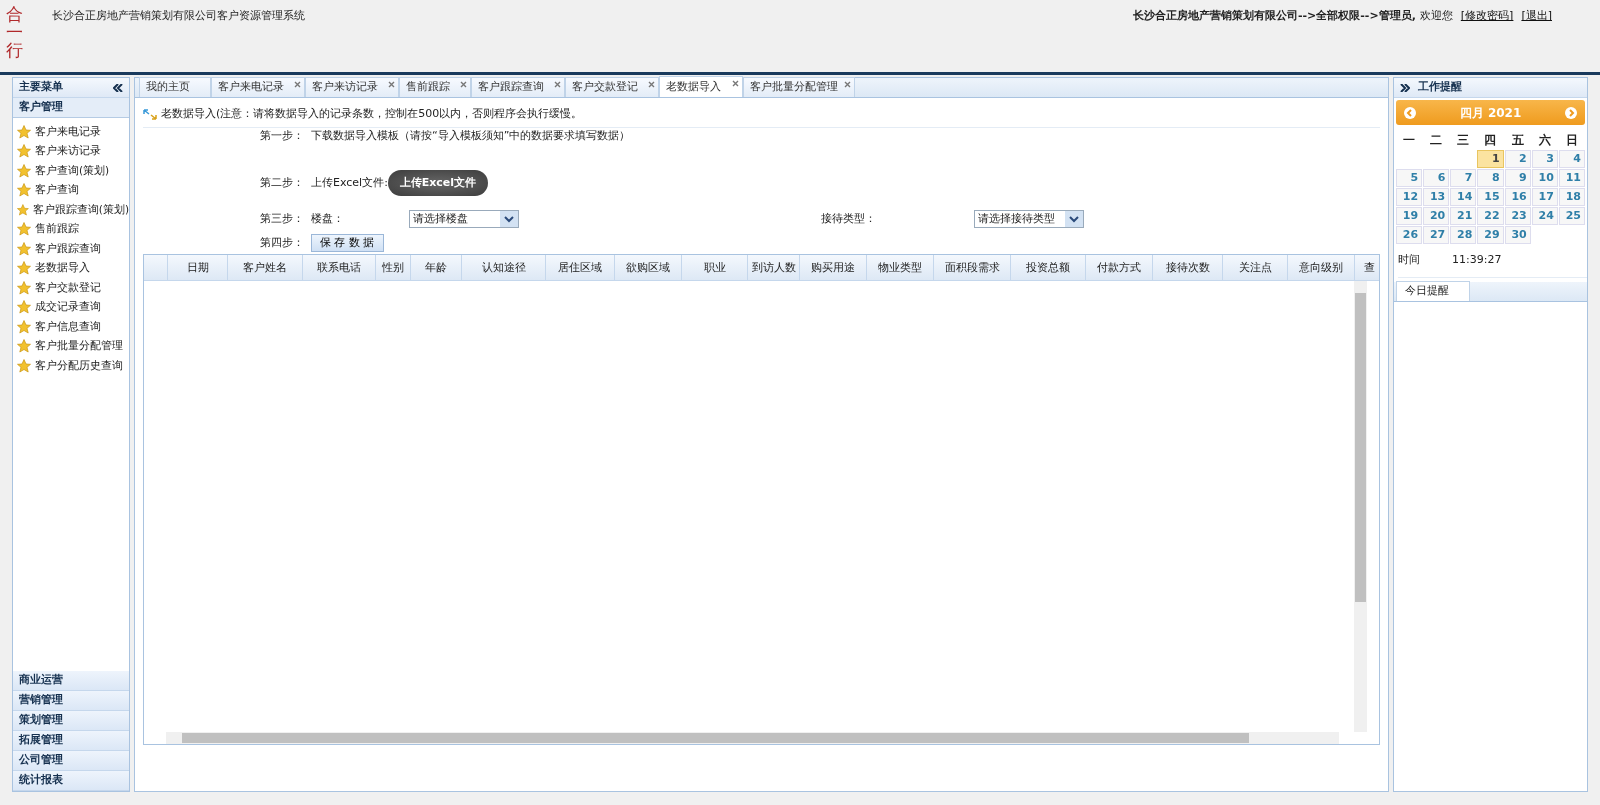  Describe the element at coordinates (1490, 197) in the screenshot. I see `calendar-day: 15` at that location.